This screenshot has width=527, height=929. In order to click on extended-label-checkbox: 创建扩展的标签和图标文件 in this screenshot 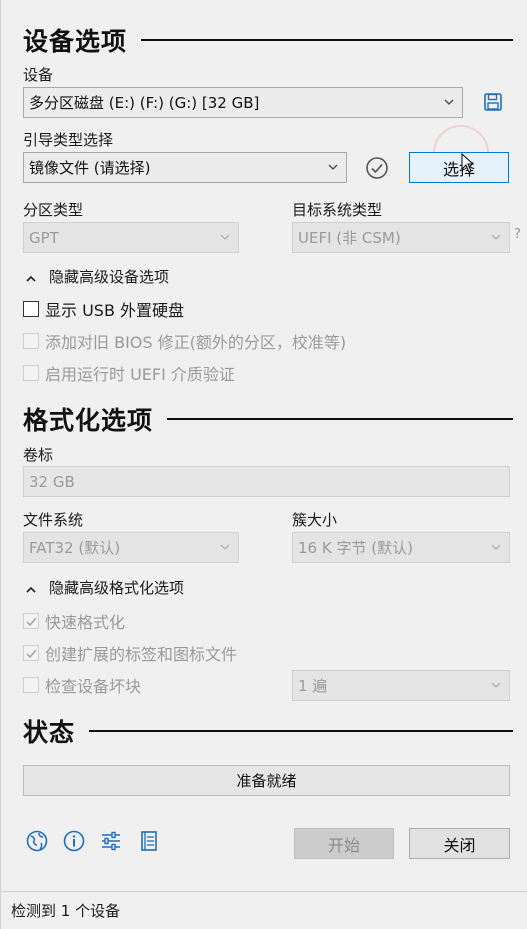, I will do `click(130, 653)`.